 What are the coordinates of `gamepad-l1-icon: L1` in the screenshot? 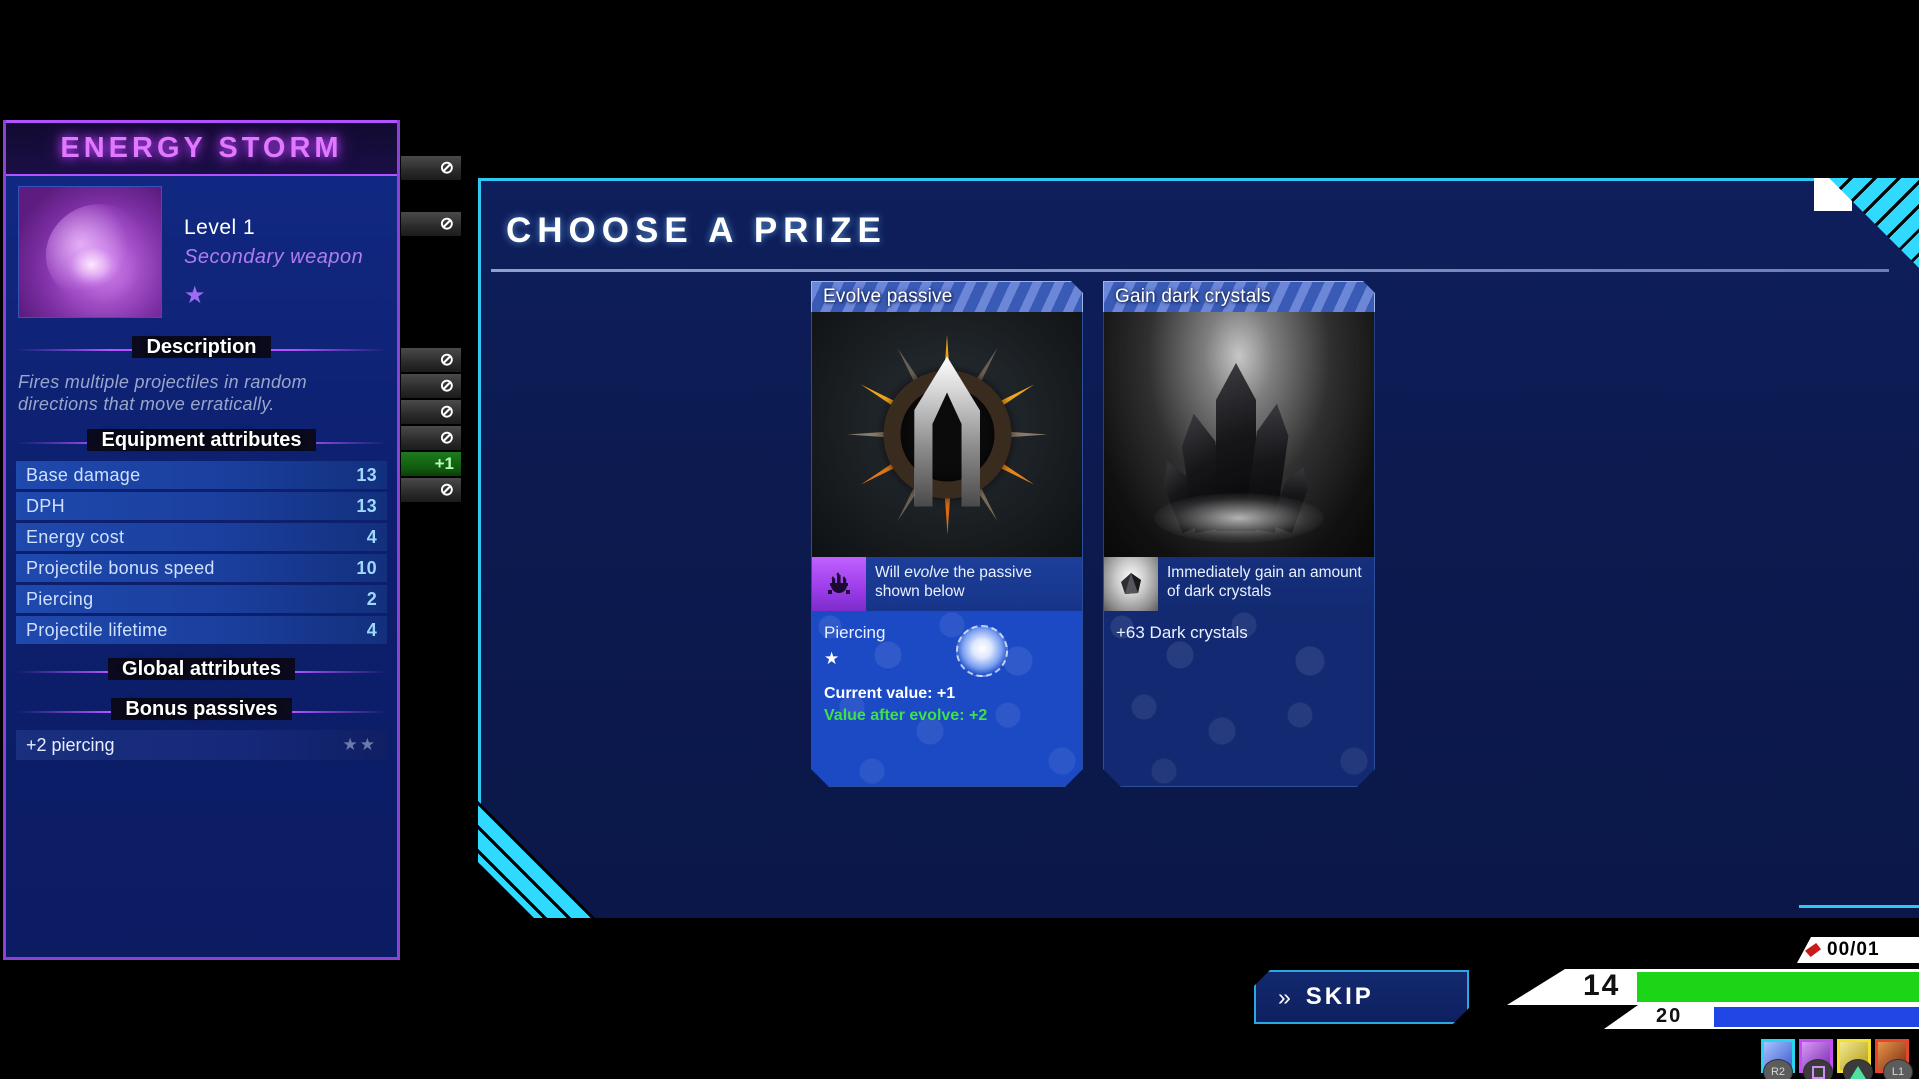 It's located at (1898, 1069).